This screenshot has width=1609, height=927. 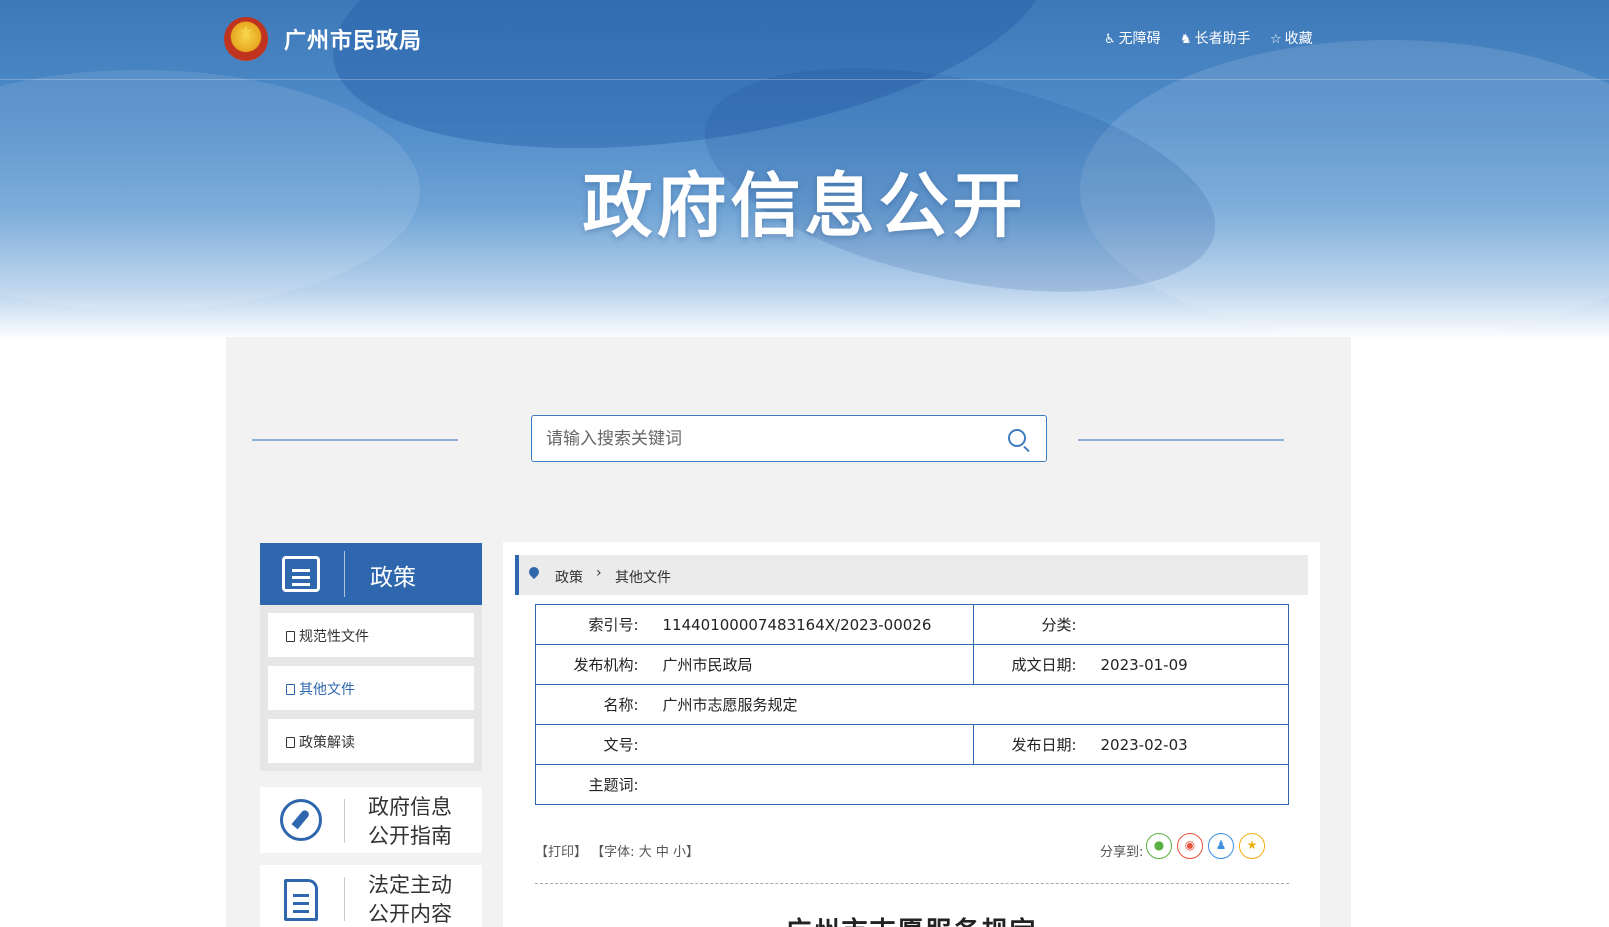 I want to click on table-row: 名称: 广州市志愿服务规定, so click(x=912, y=704).